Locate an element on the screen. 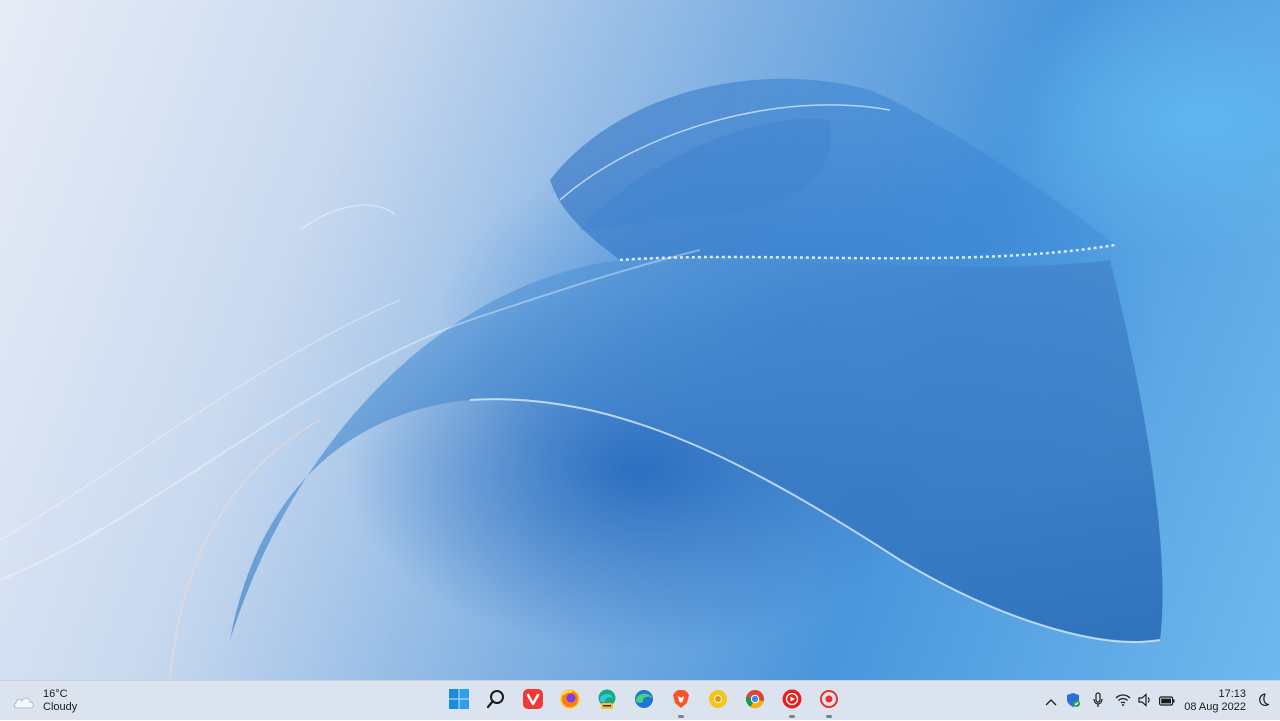 This screenshot has width=1280, height=721. chrome-canary-icon is located at coordinates (718, 701).